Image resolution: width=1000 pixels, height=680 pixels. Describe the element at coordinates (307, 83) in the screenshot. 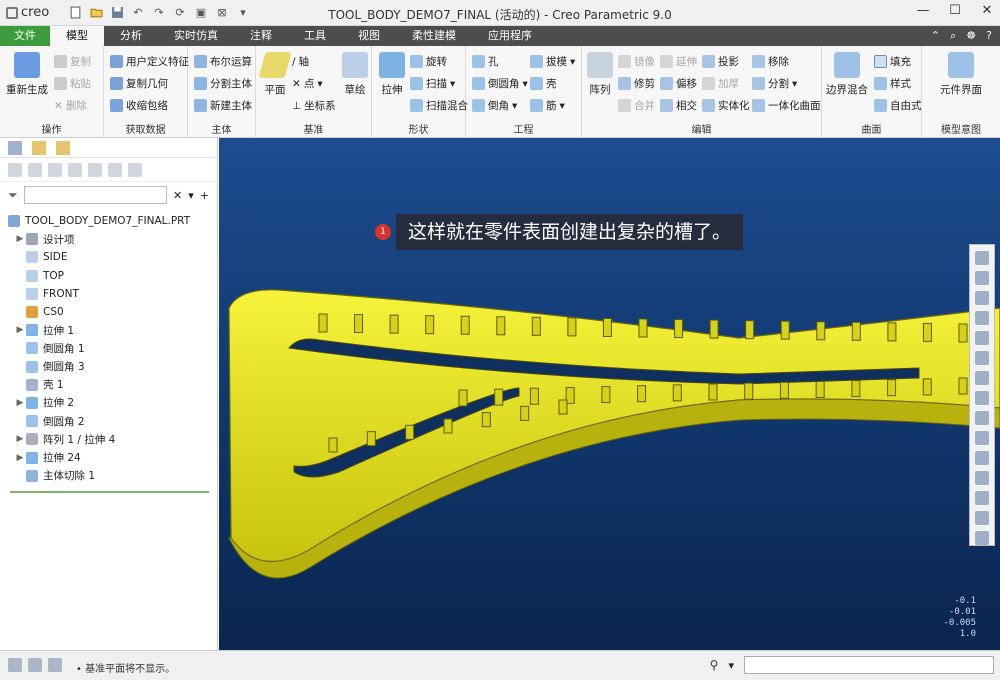

I see `point-button: ✕ 点 ▾` at that location.